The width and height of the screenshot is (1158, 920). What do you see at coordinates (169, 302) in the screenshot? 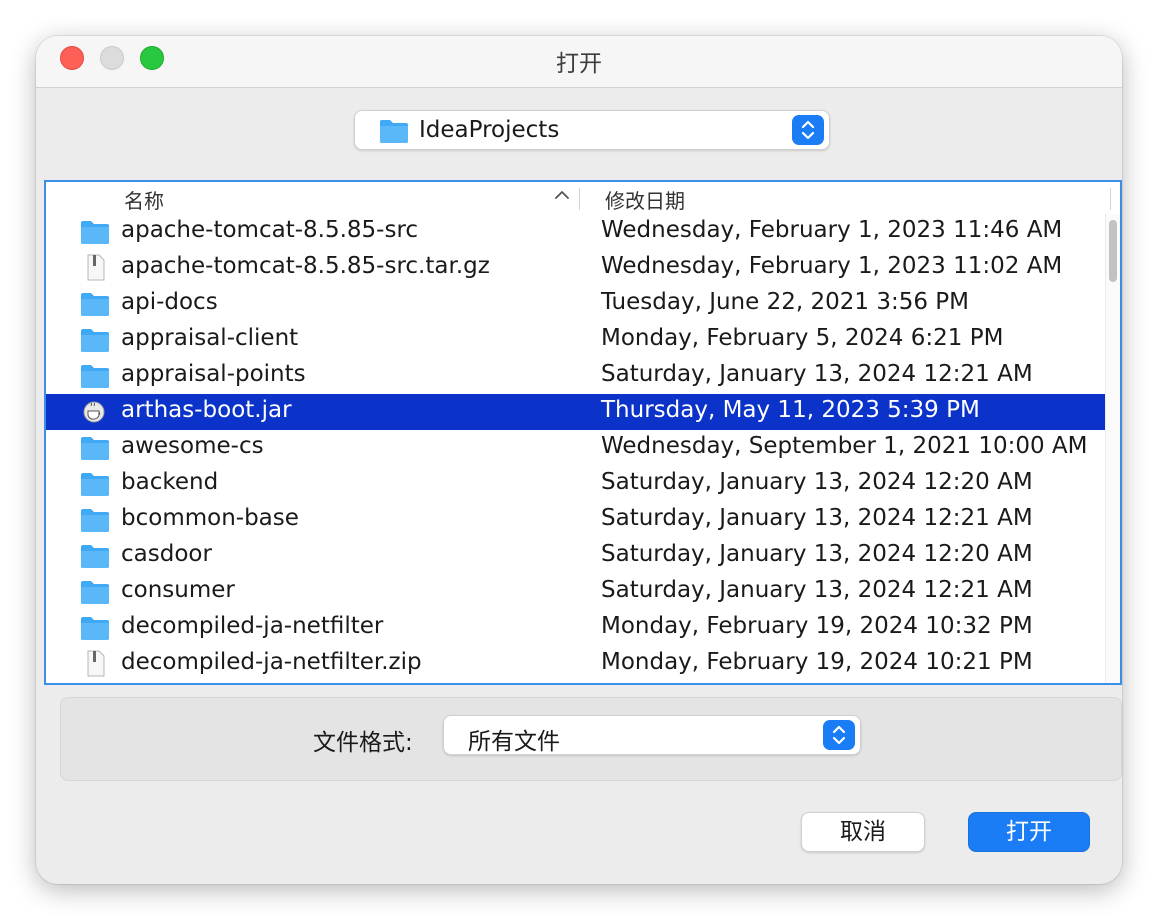
I see `file-name: api-docs` at bounding box center [169, 302].